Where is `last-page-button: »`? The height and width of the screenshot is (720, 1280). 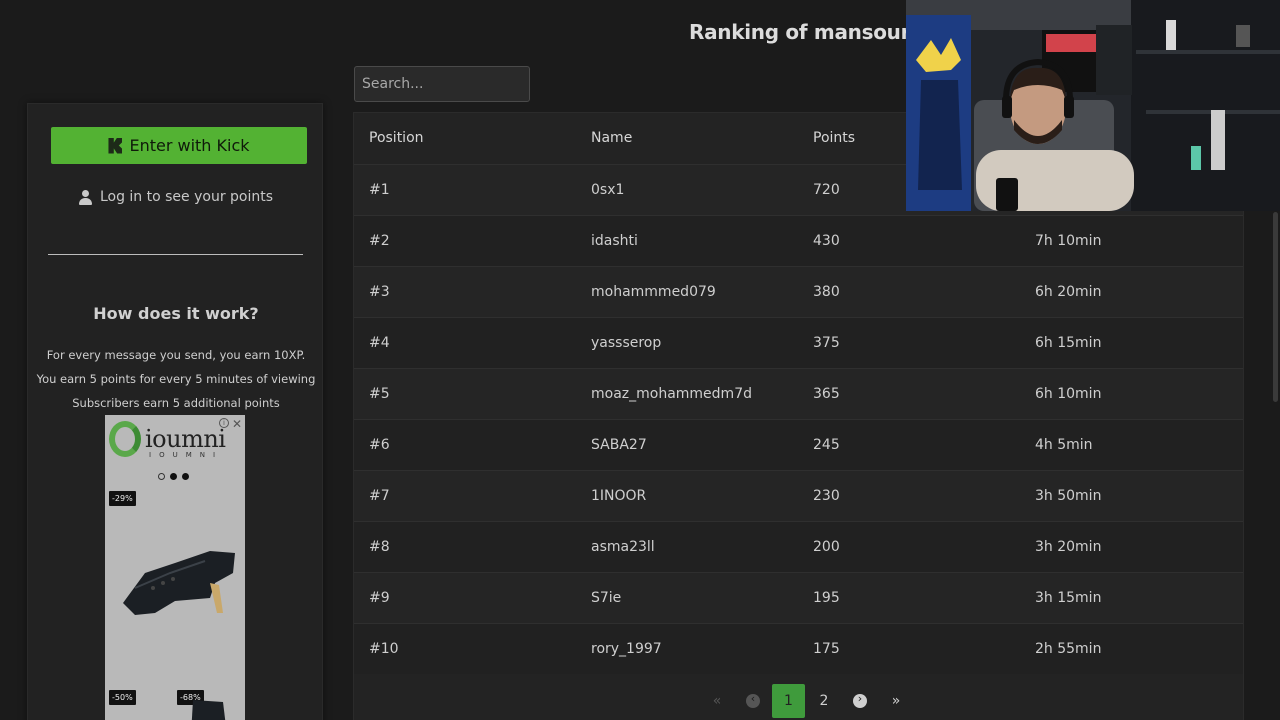
last-page-button: » is located at coordinates (896, 701).